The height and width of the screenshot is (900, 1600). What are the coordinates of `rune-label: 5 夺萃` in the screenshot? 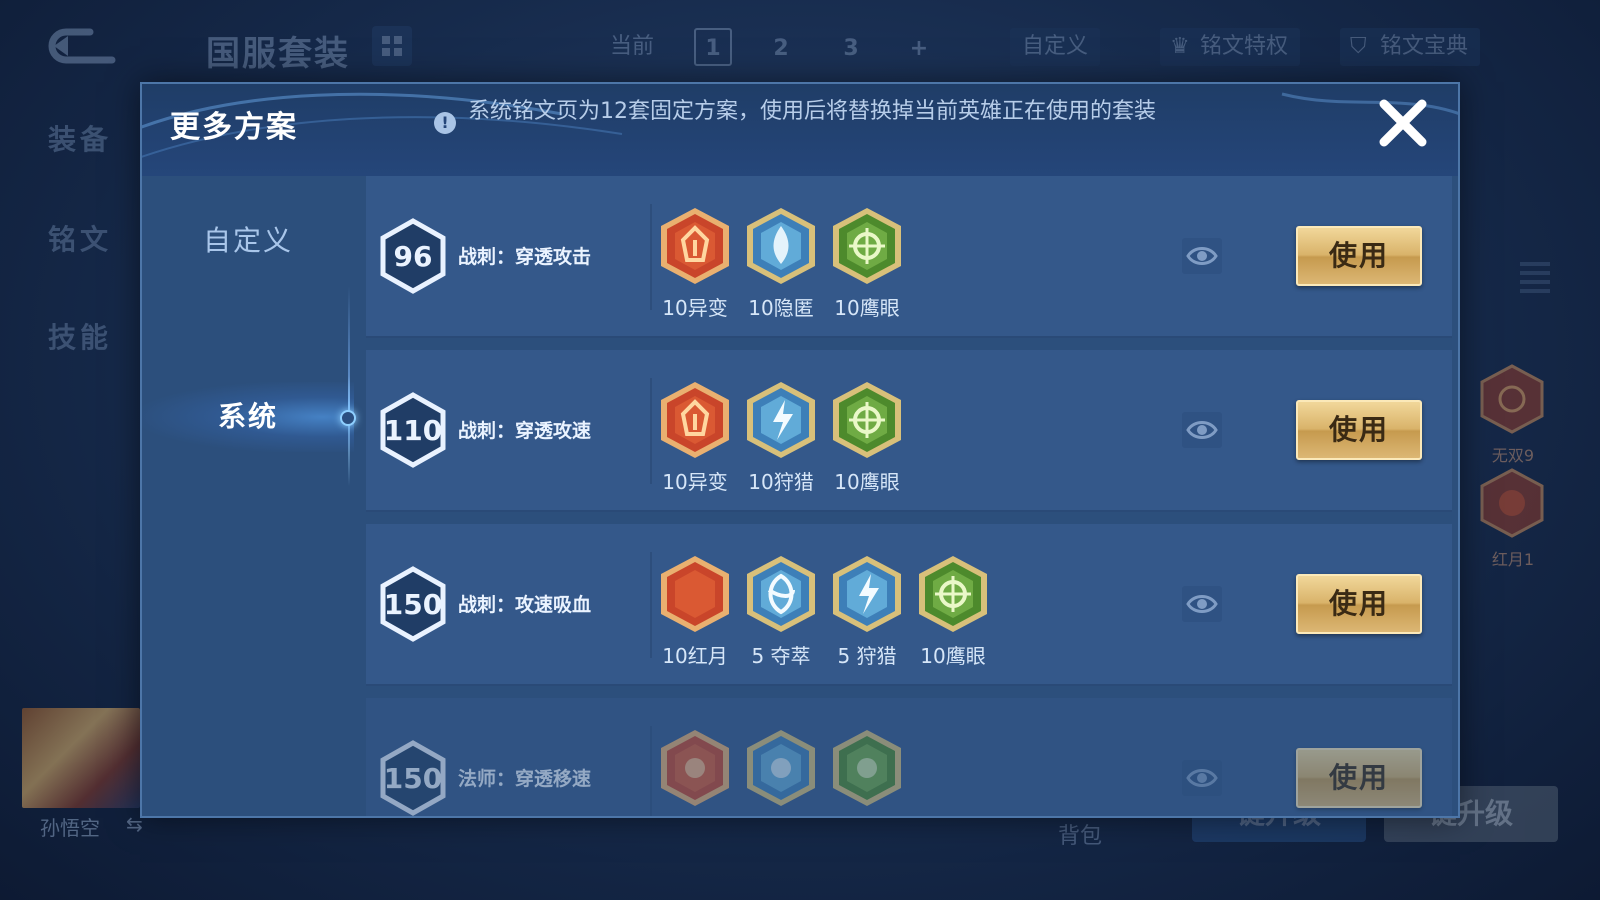 It's located at (781, 656).